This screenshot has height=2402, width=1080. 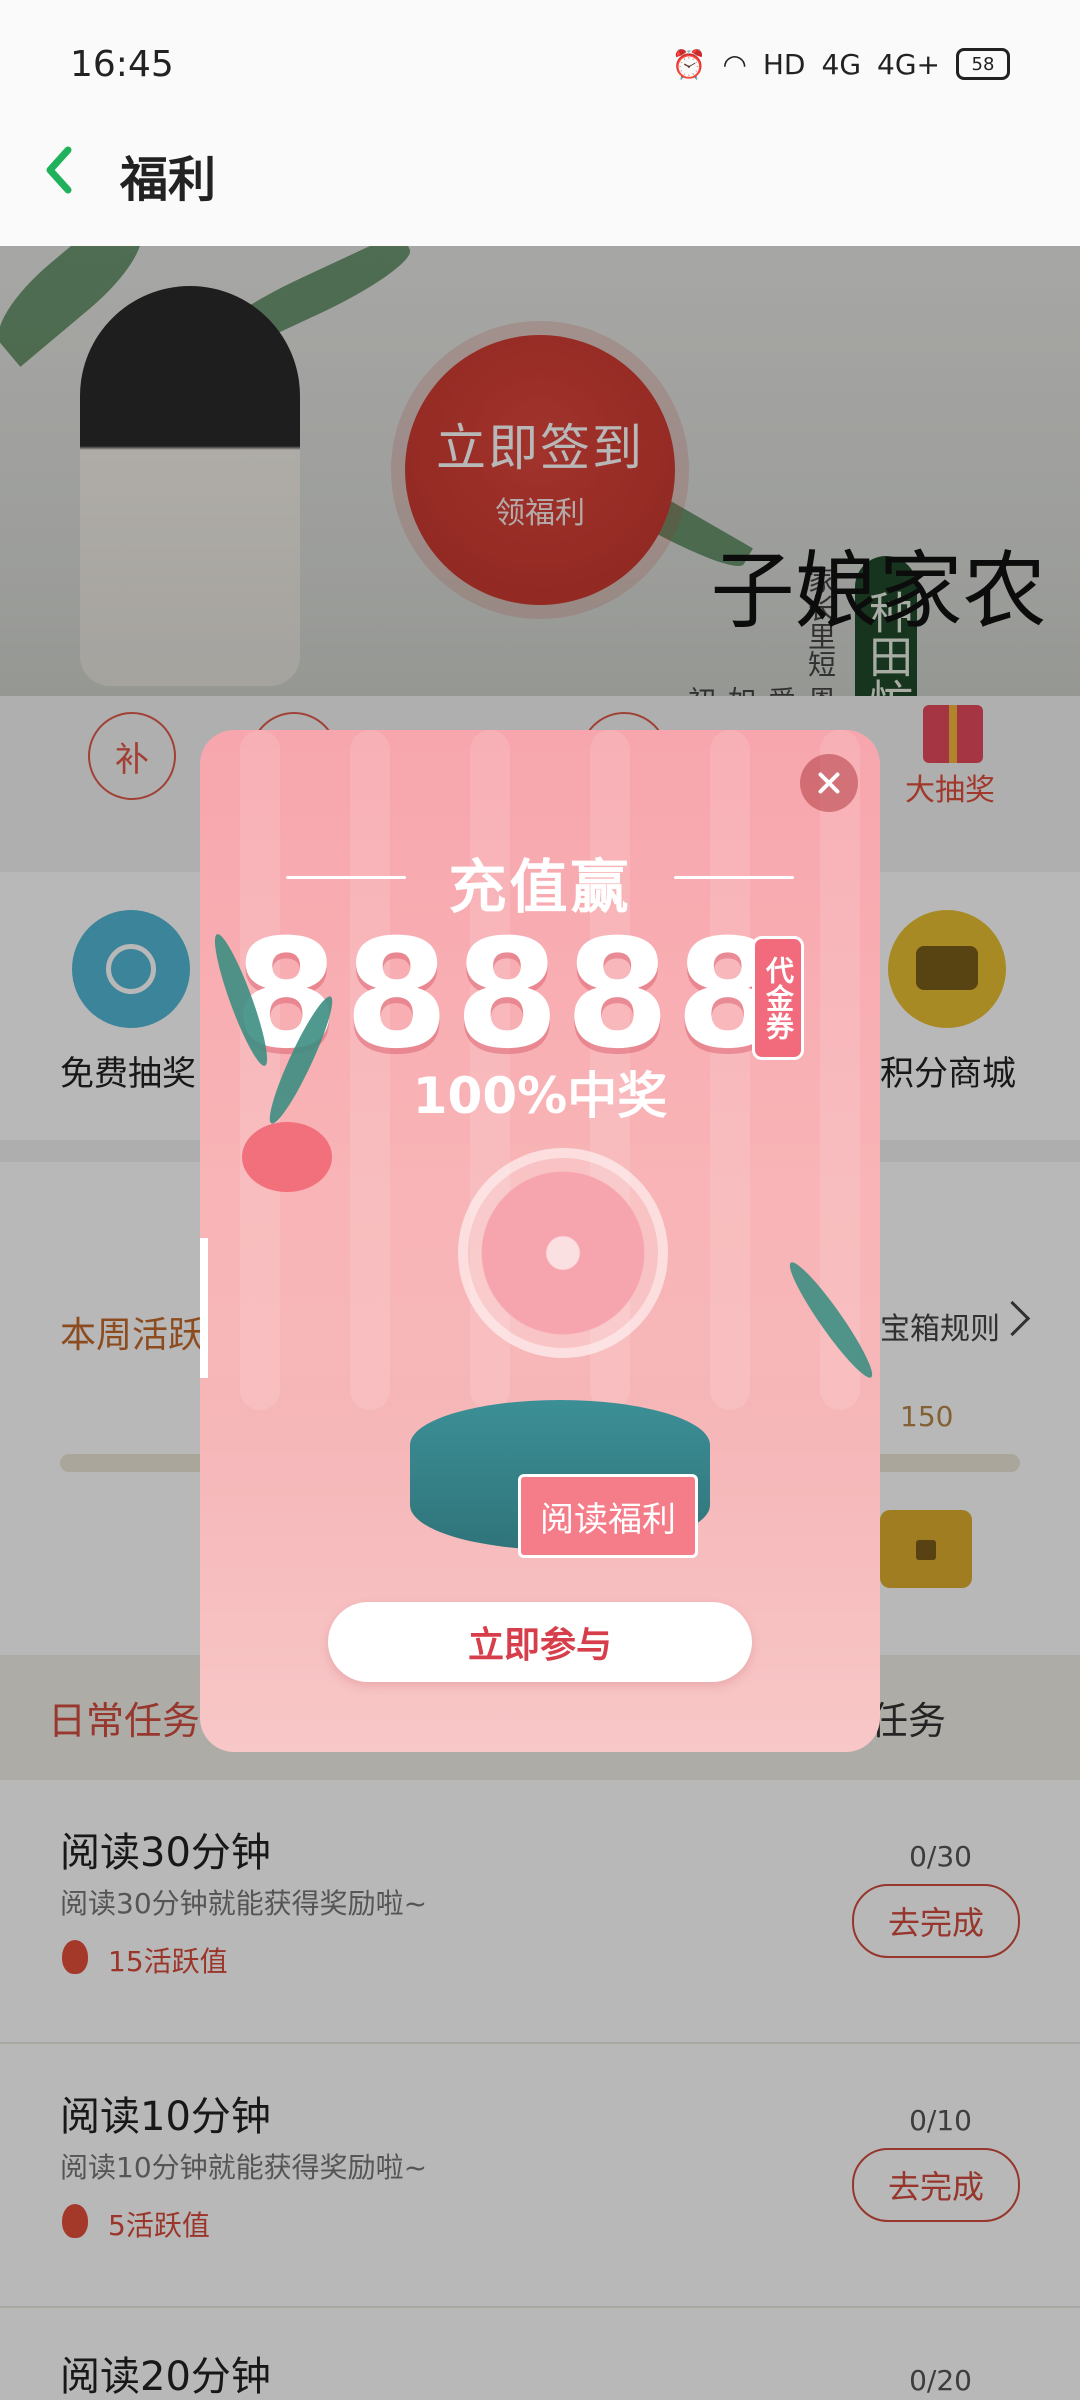 I want to click on signal-2: 4G+, so click(x=908, y=64).